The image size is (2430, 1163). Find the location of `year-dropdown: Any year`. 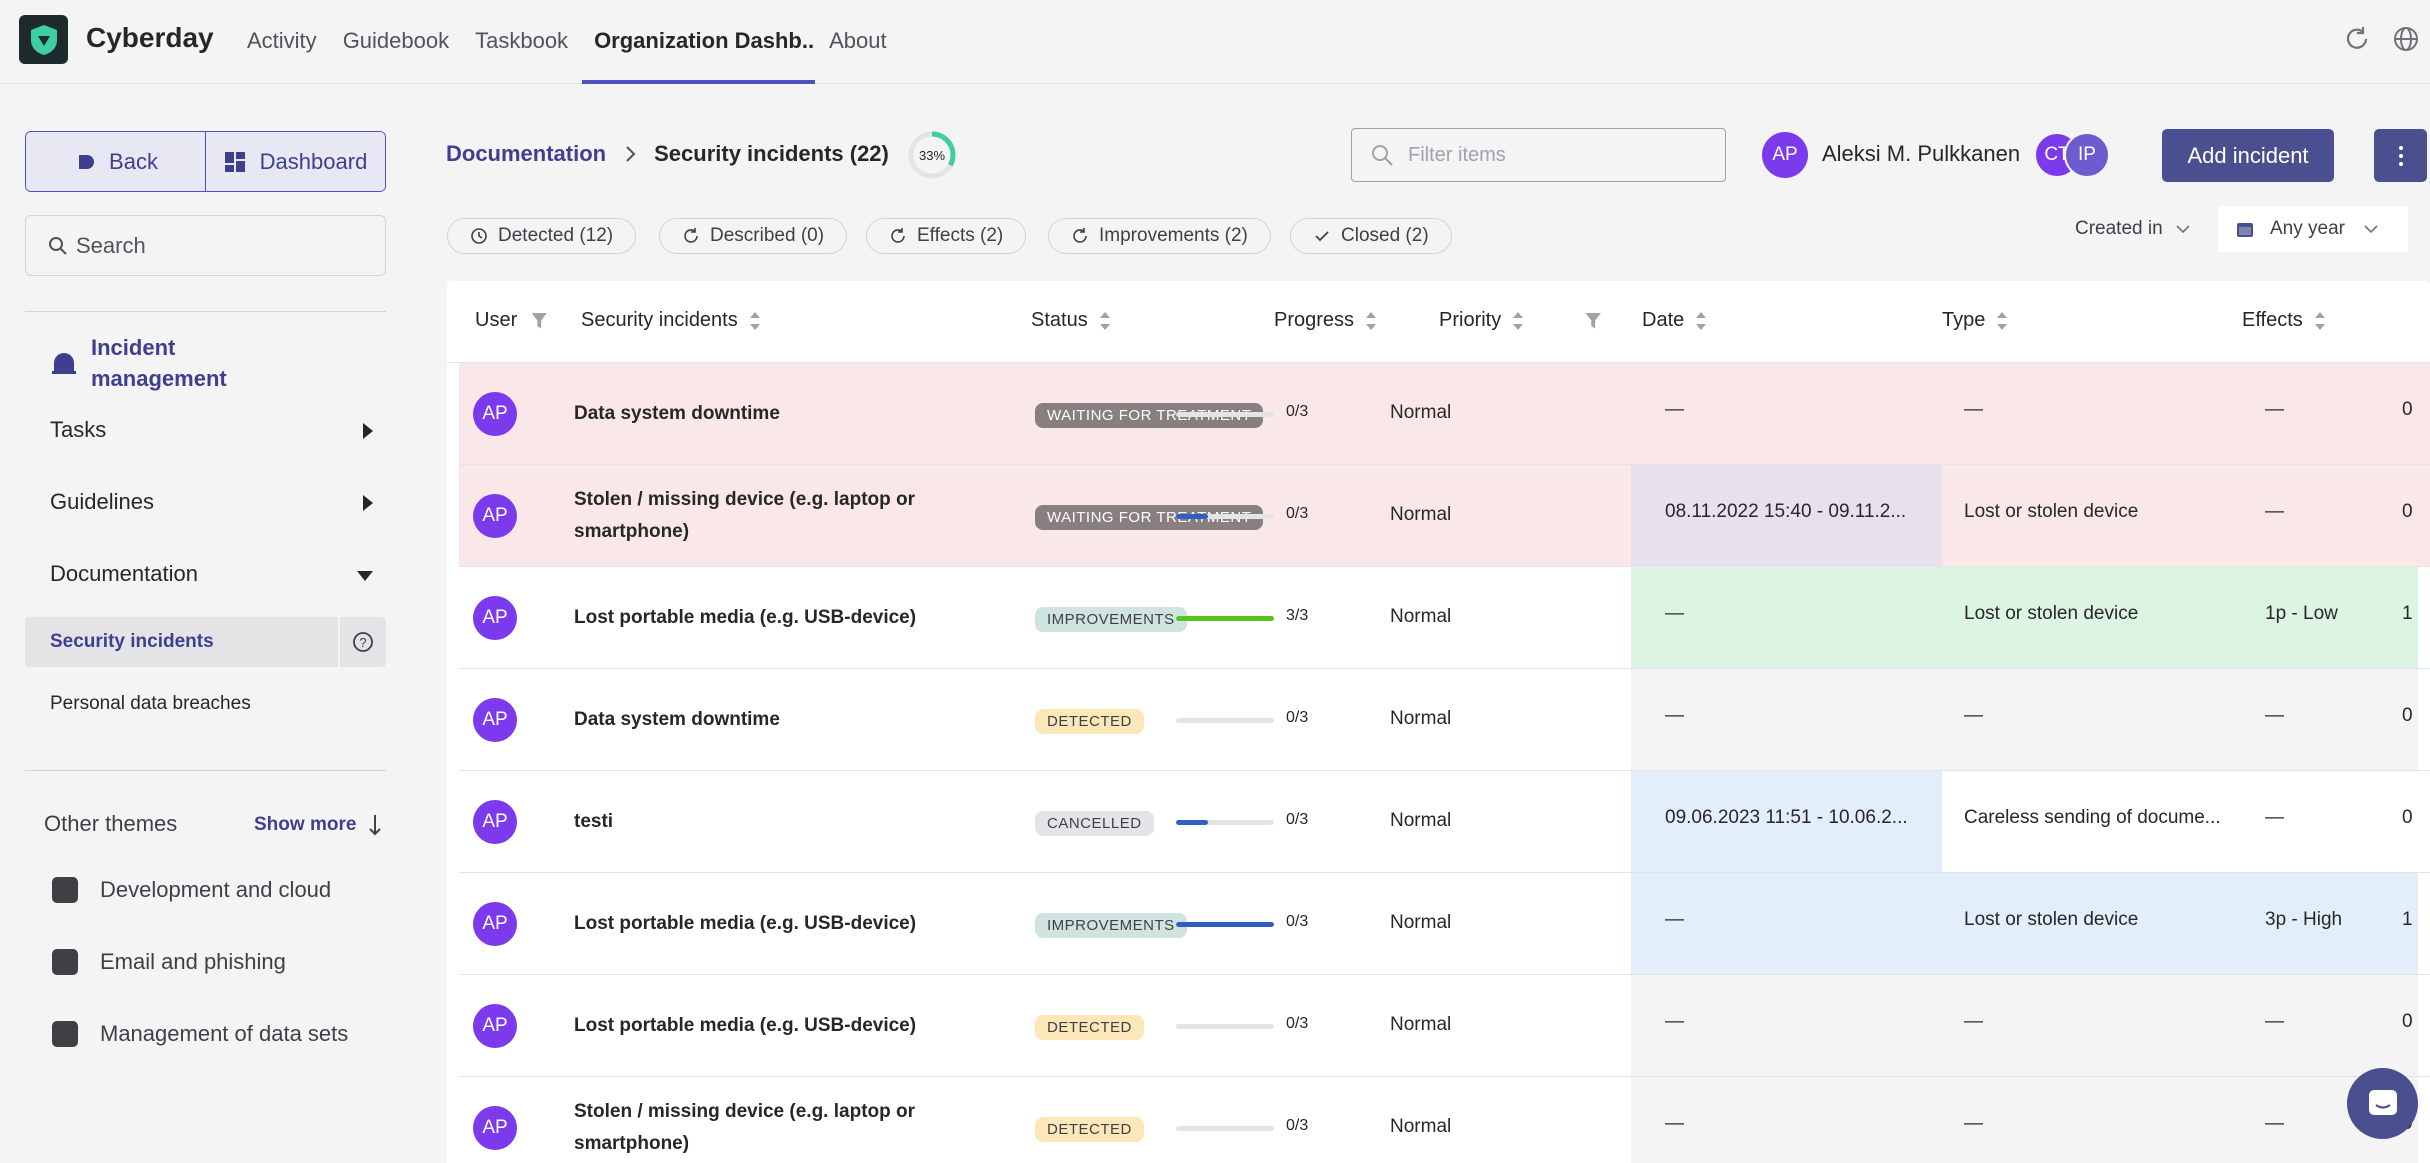

year-dropdown: Any year is located at coordinates (2313, 229).